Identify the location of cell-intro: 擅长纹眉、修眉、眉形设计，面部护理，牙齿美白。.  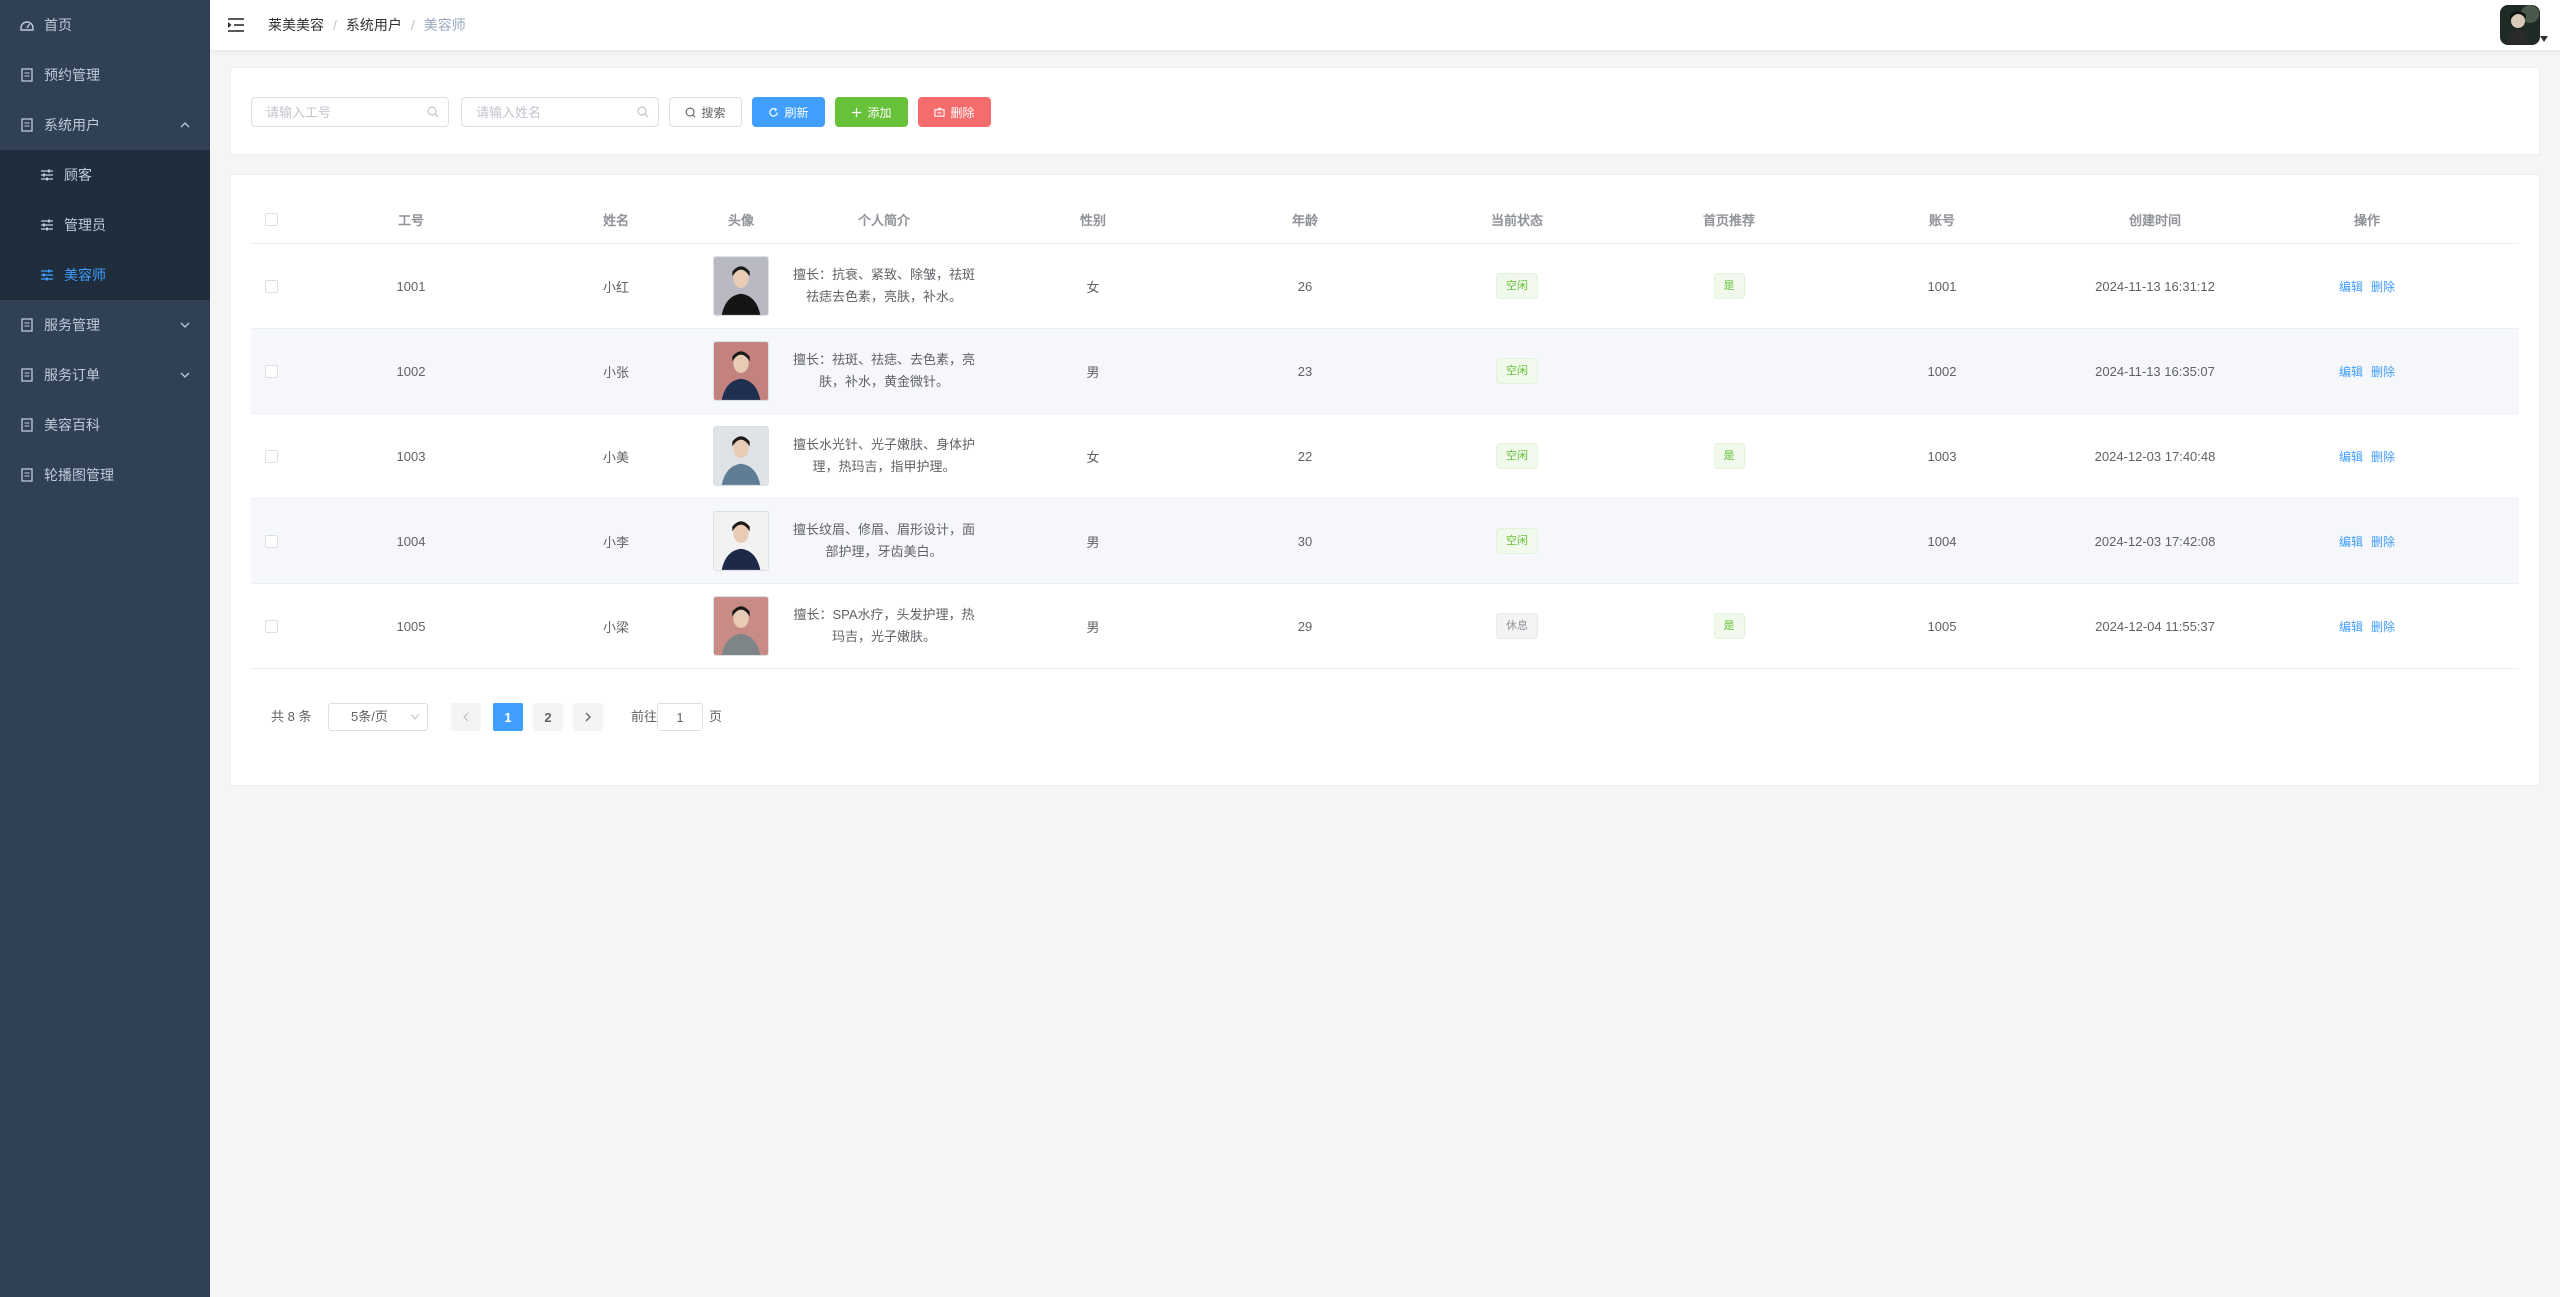
(884, 541).